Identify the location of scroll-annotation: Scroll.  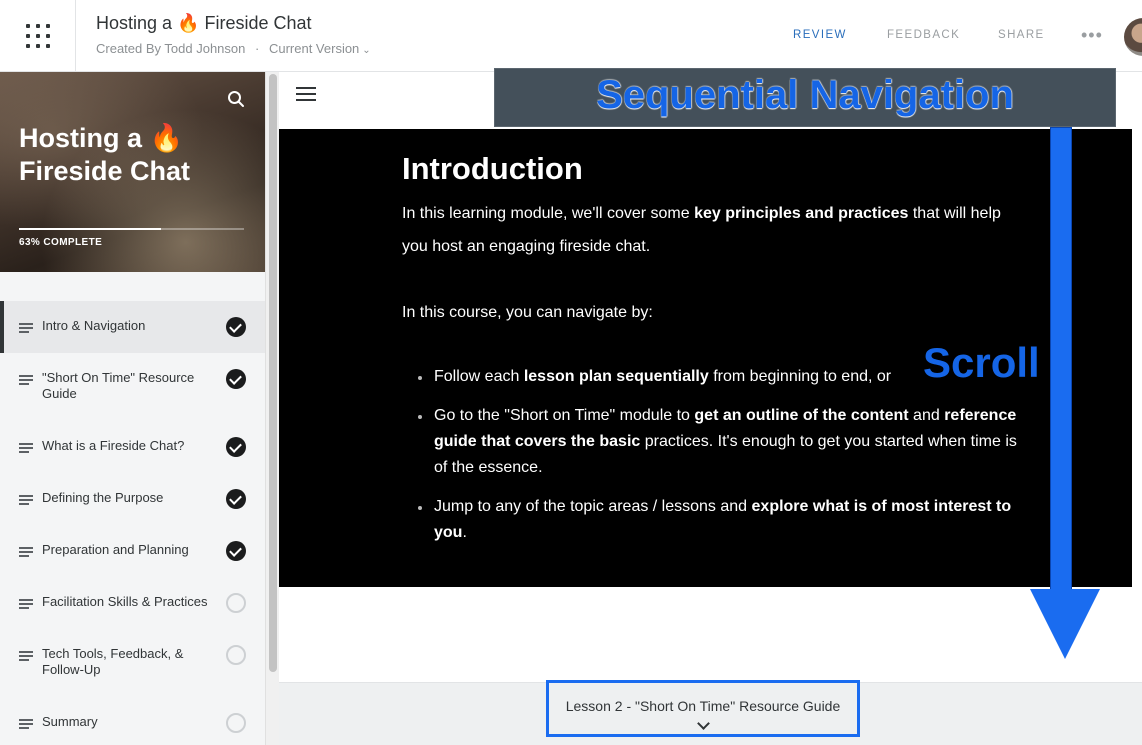
(981, 362).